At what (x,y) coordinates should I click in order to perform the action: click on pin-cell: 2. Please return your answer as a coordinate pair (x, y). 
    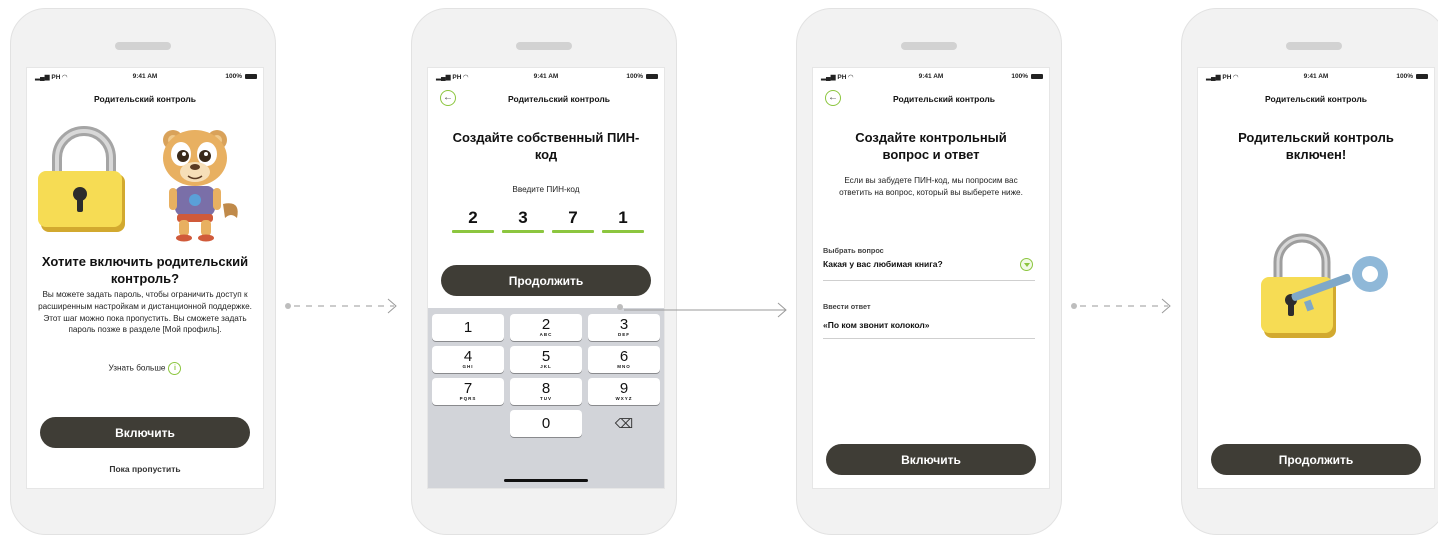
    Looking at the image, I should click on (473, 220).